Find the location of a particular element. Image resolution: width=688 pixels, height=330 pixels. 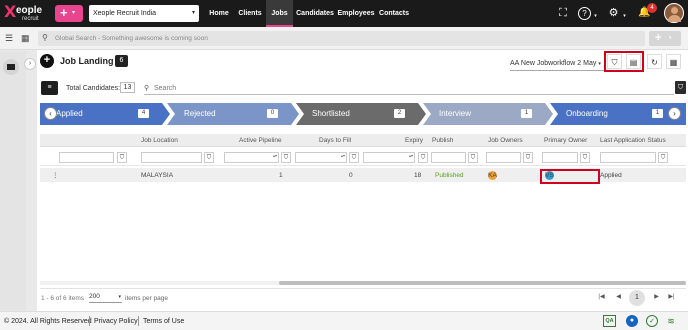

xeople-logo: X eople recruit is located at coordinates (27, 14).